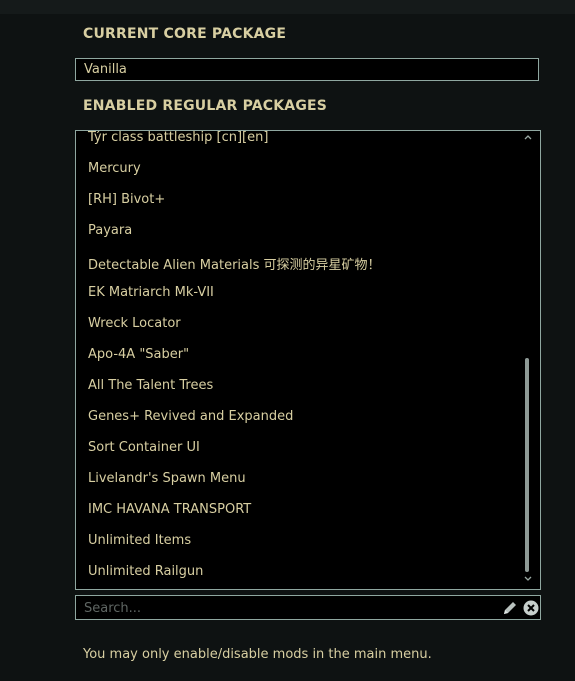 This screenshot has height=681, width=575. What do you see at coordinates (178, 138) in the screenshot?
I see `list-item: Týr class battleship [cn][en]` at bounding box center [178, 138].